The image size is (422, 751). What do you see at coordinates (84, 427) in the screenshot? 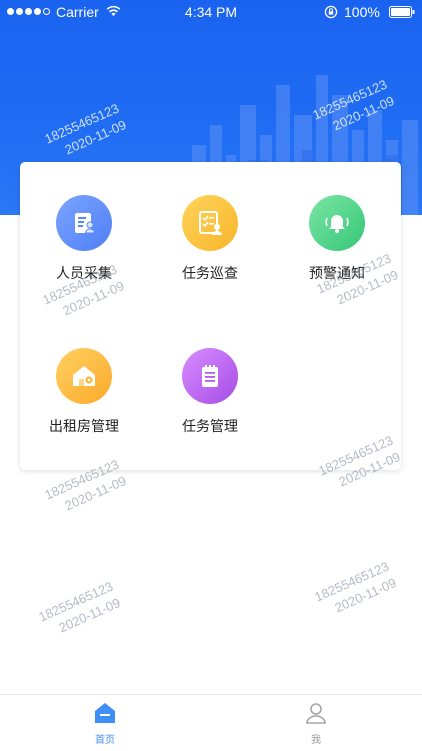
I see `menu-item-label: 出租房管理` at bounding box center [84, 427].